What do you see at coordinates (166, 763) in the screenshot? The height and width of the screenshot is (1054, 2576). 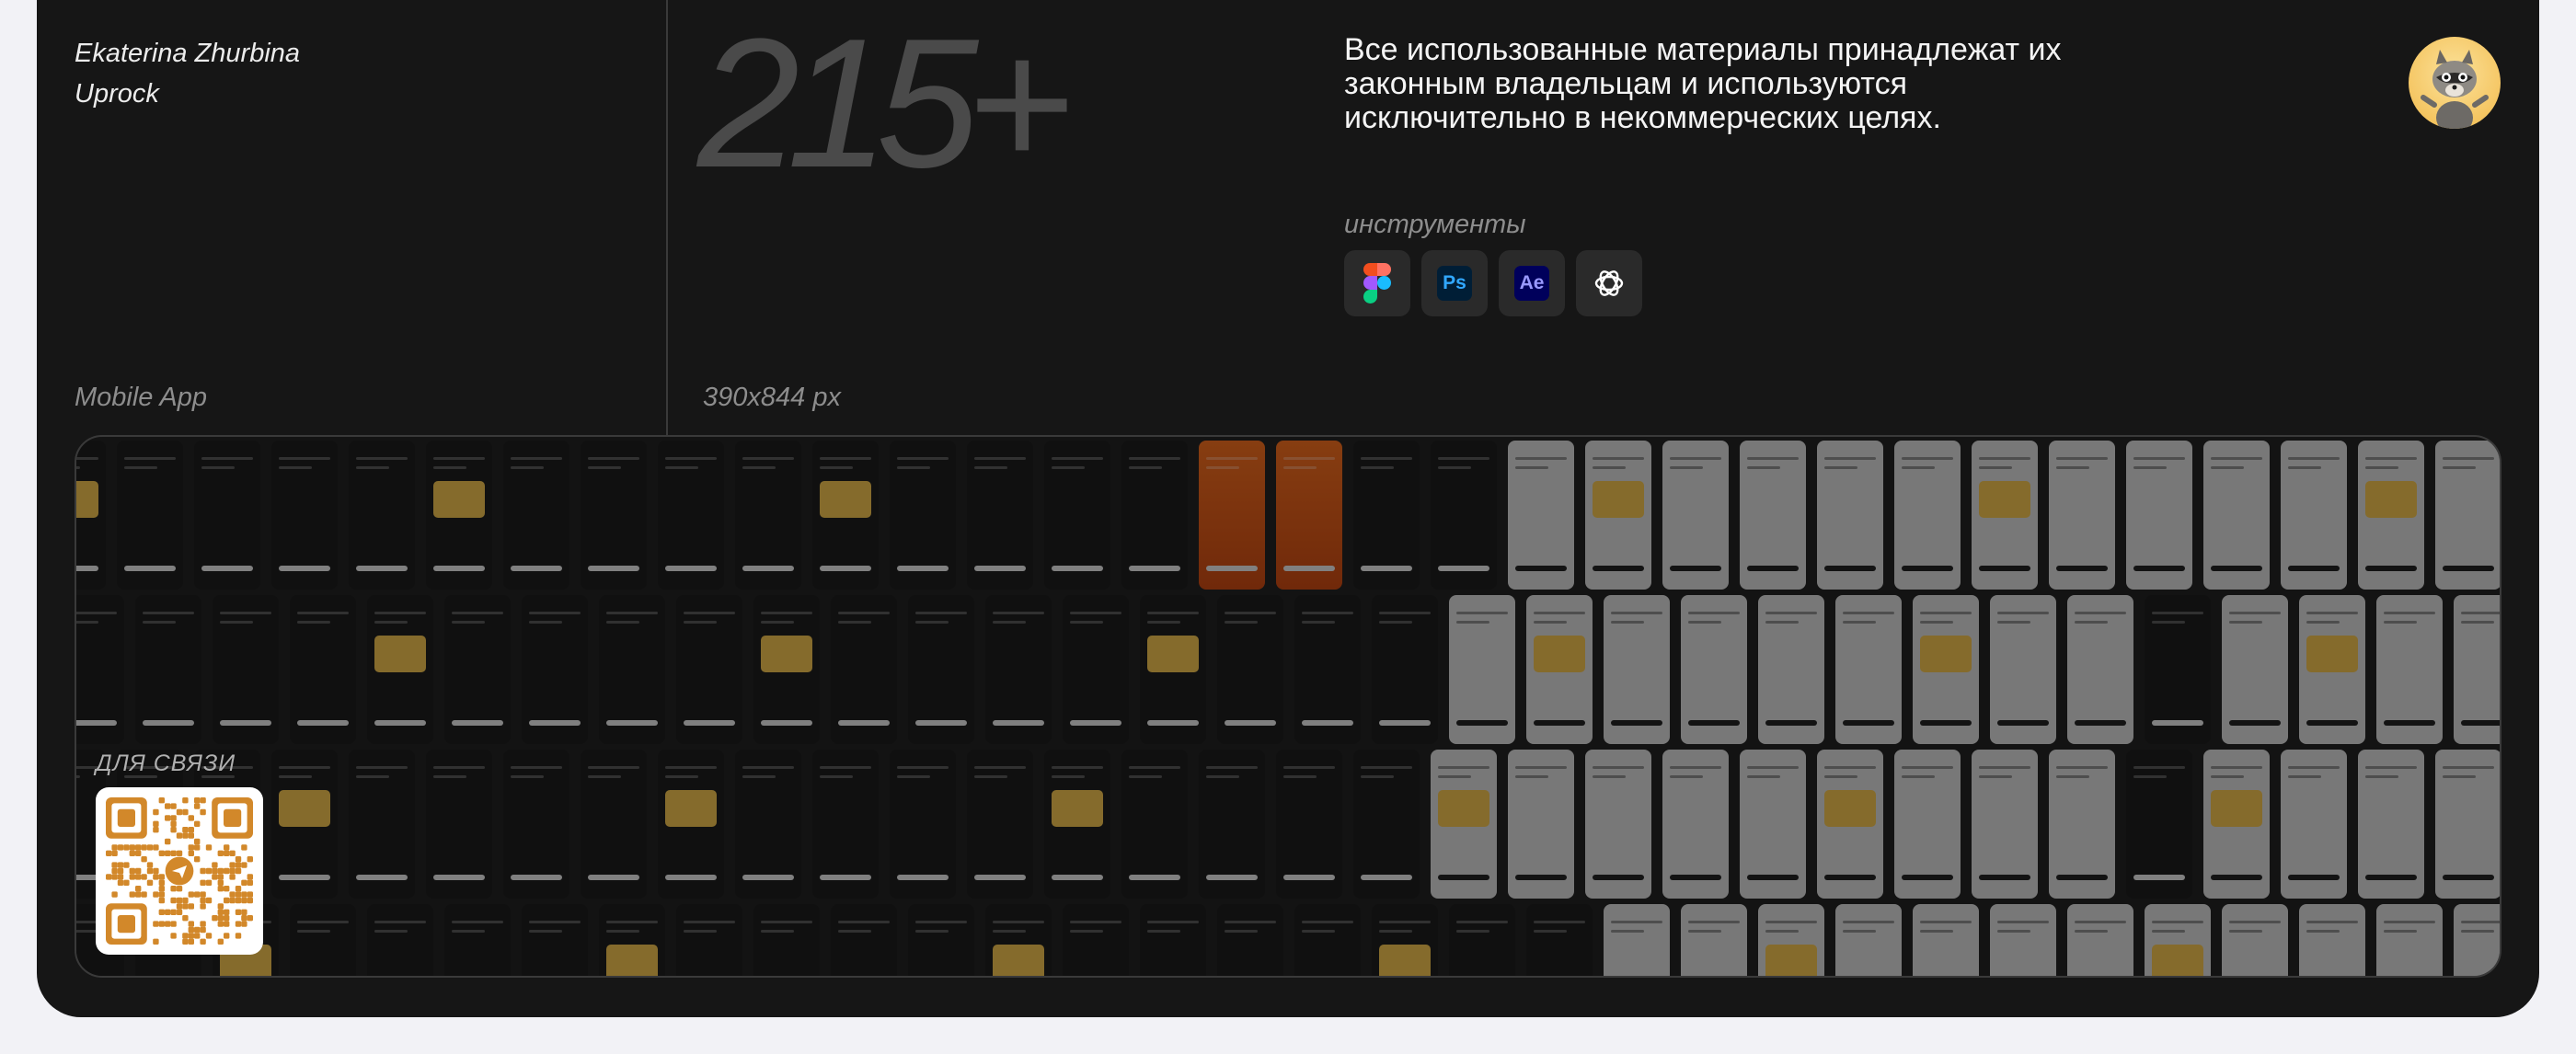 I see `contact-label: ДЛЯ СВЯЗИ` at bounding box center [166, 763].